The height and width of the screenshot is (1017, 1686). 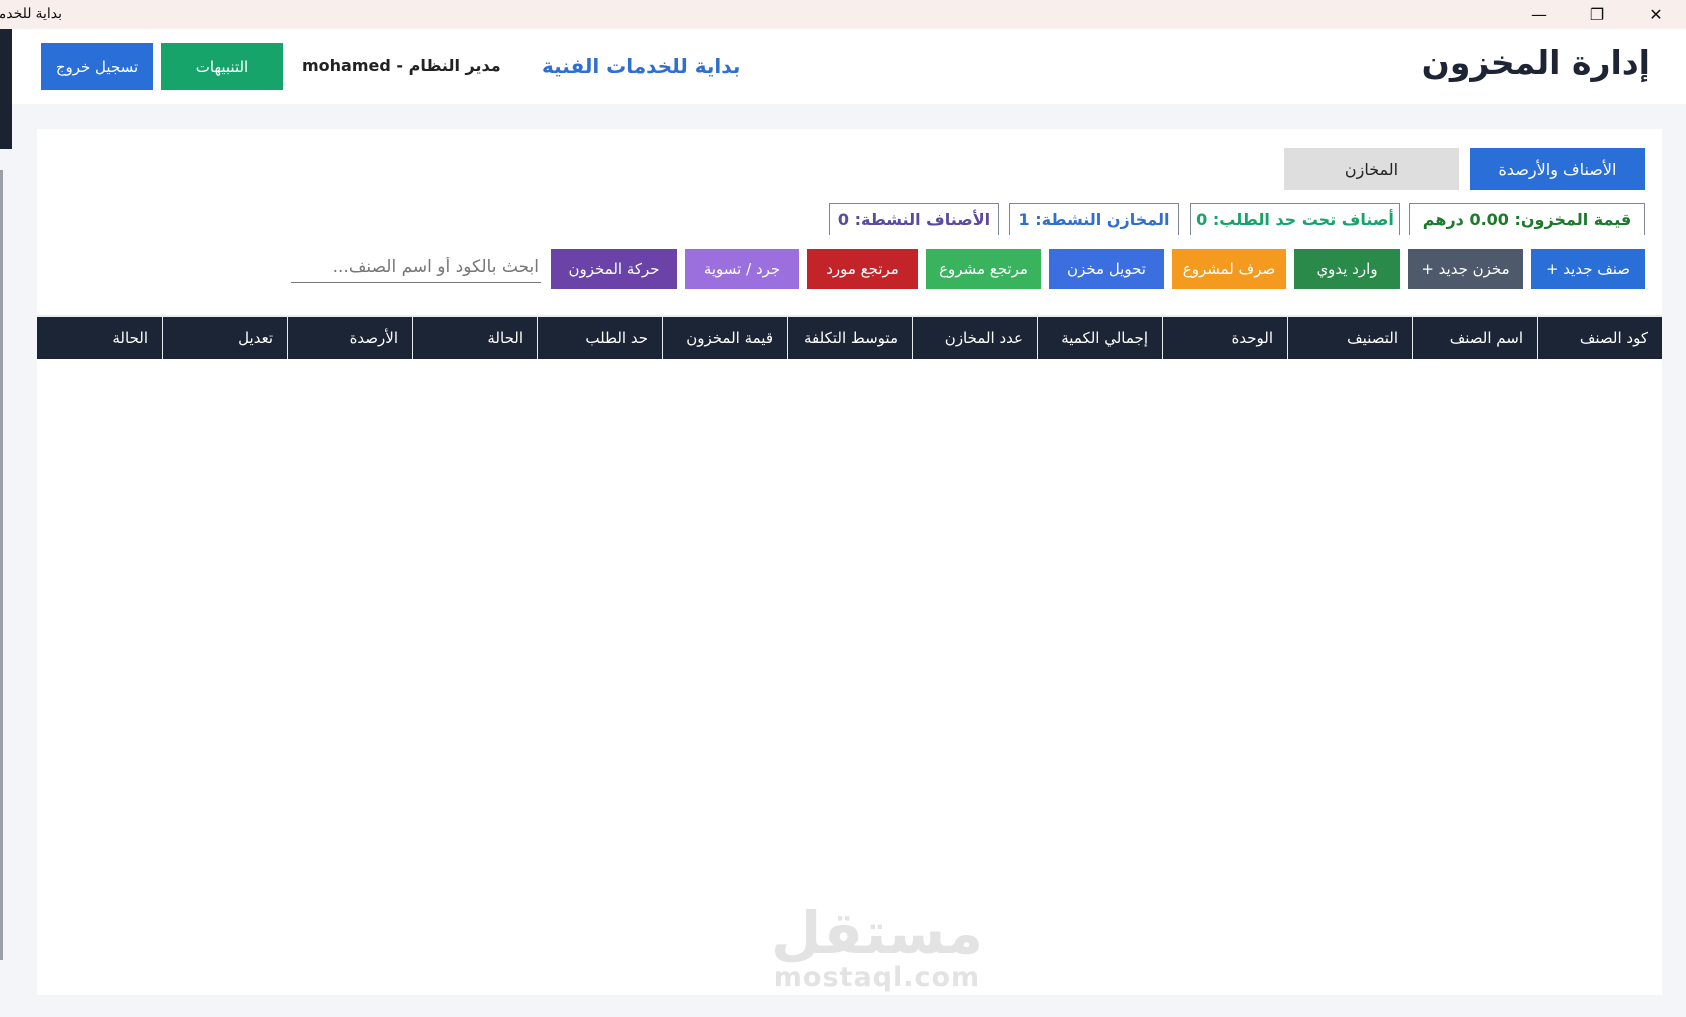 I want to click on col-edit: تعديل, so click(x=224, y=338).